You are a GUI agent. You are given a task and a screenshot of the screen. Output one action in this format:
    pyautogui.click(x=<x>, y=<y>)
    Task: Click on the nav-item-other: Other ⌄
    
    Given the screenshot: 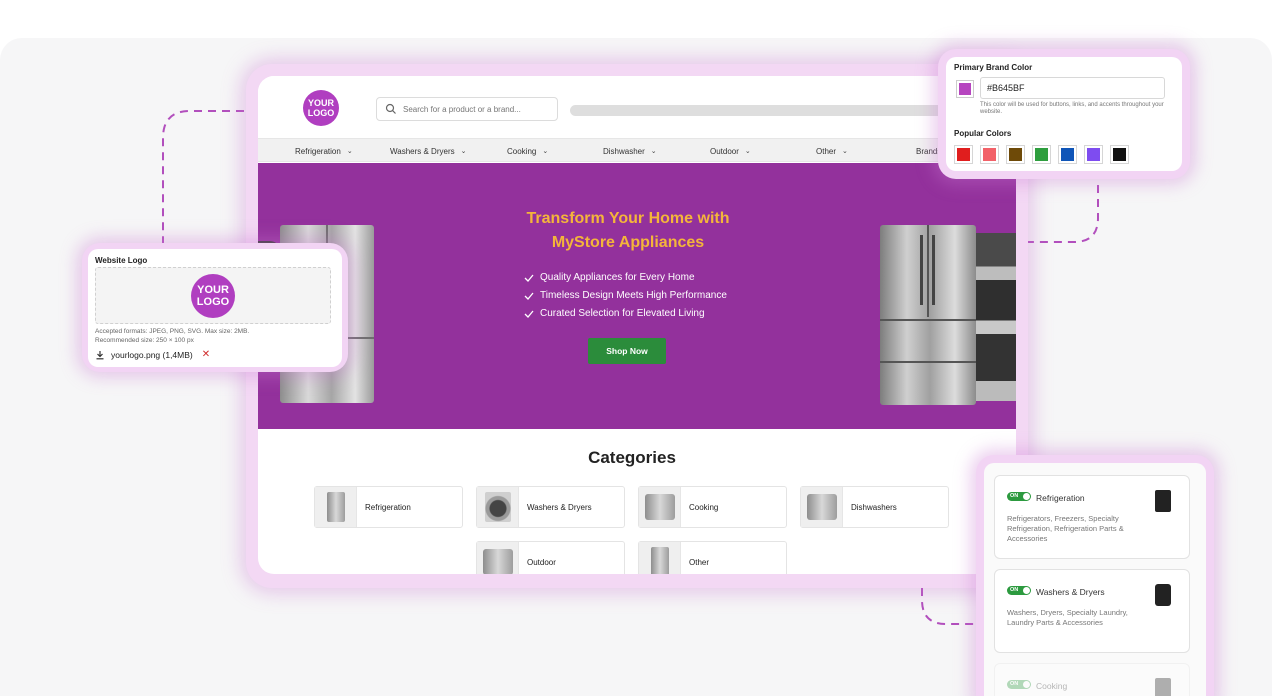 What is the action you would take?
    pyautogui.click(x=832, y=151)
    